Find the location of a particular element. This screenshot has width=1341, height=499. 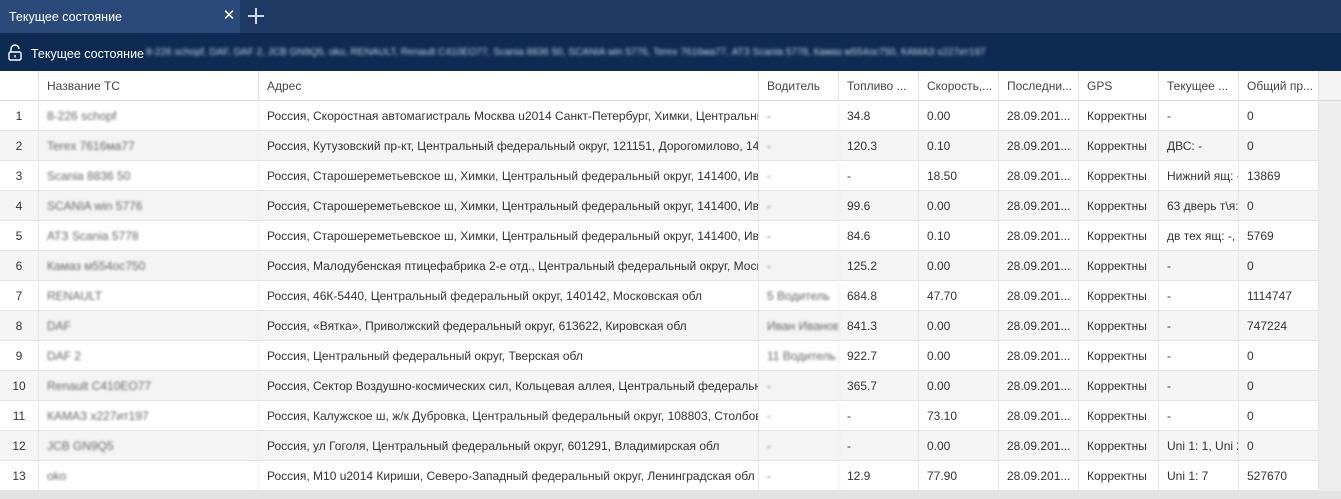

horizontal-scrollbar is located at coordinates (670, 495).